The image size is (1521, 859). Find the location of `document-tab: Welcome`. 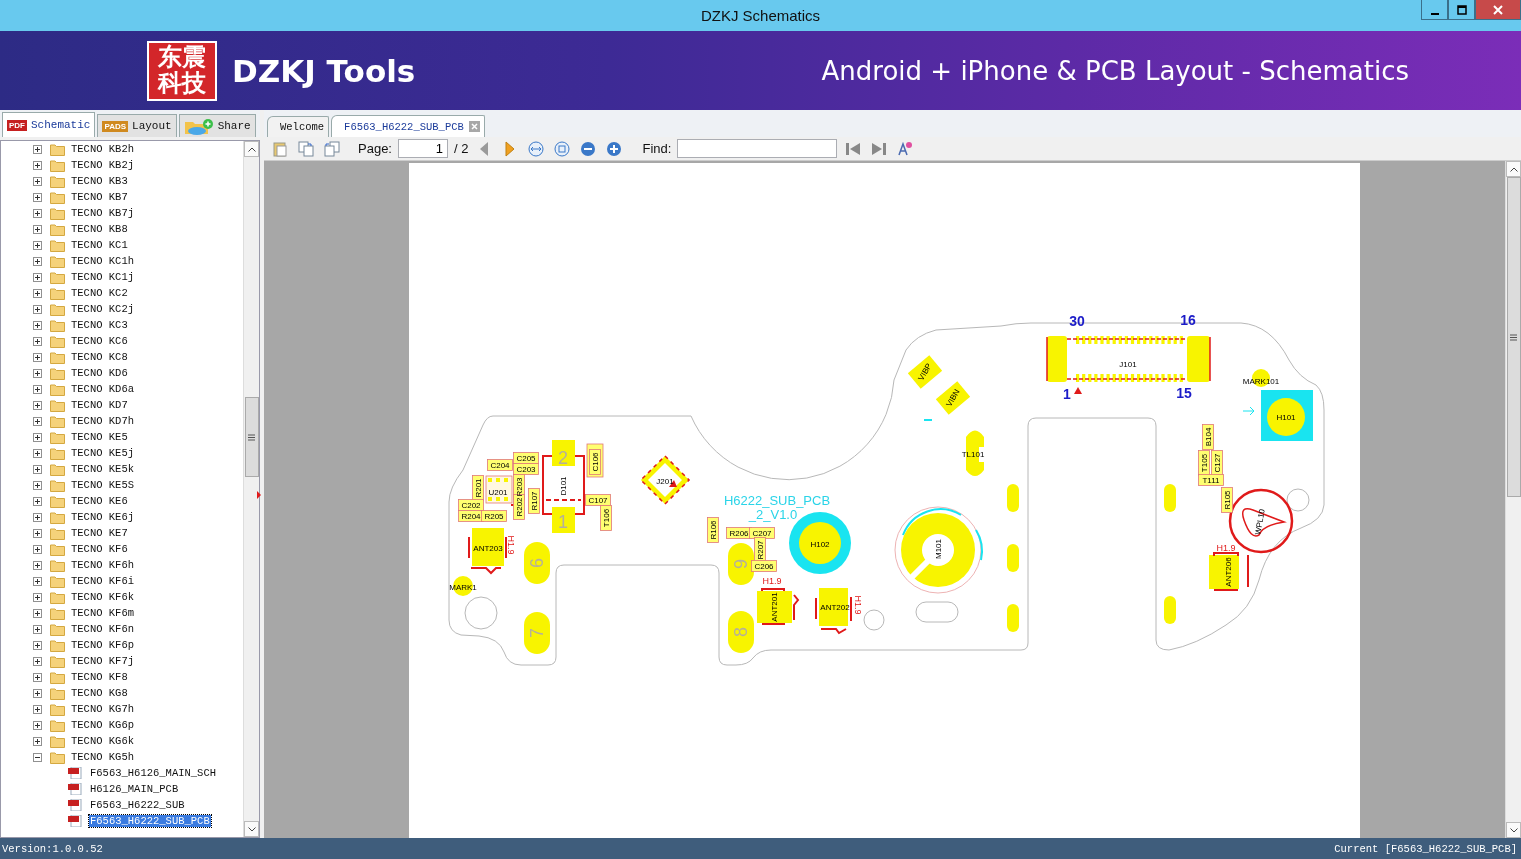

document-tab: Welcome is located at coordinates (298, 126).